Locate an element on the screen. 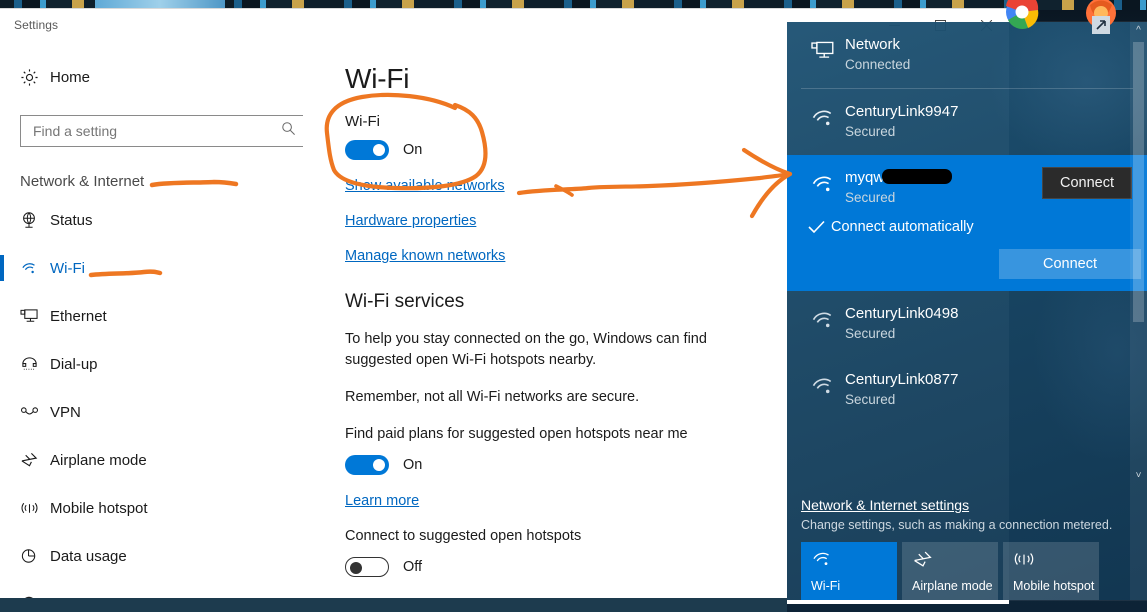  sidebar-item-label: Mobile hotspot is located at coordinates (99, 508).